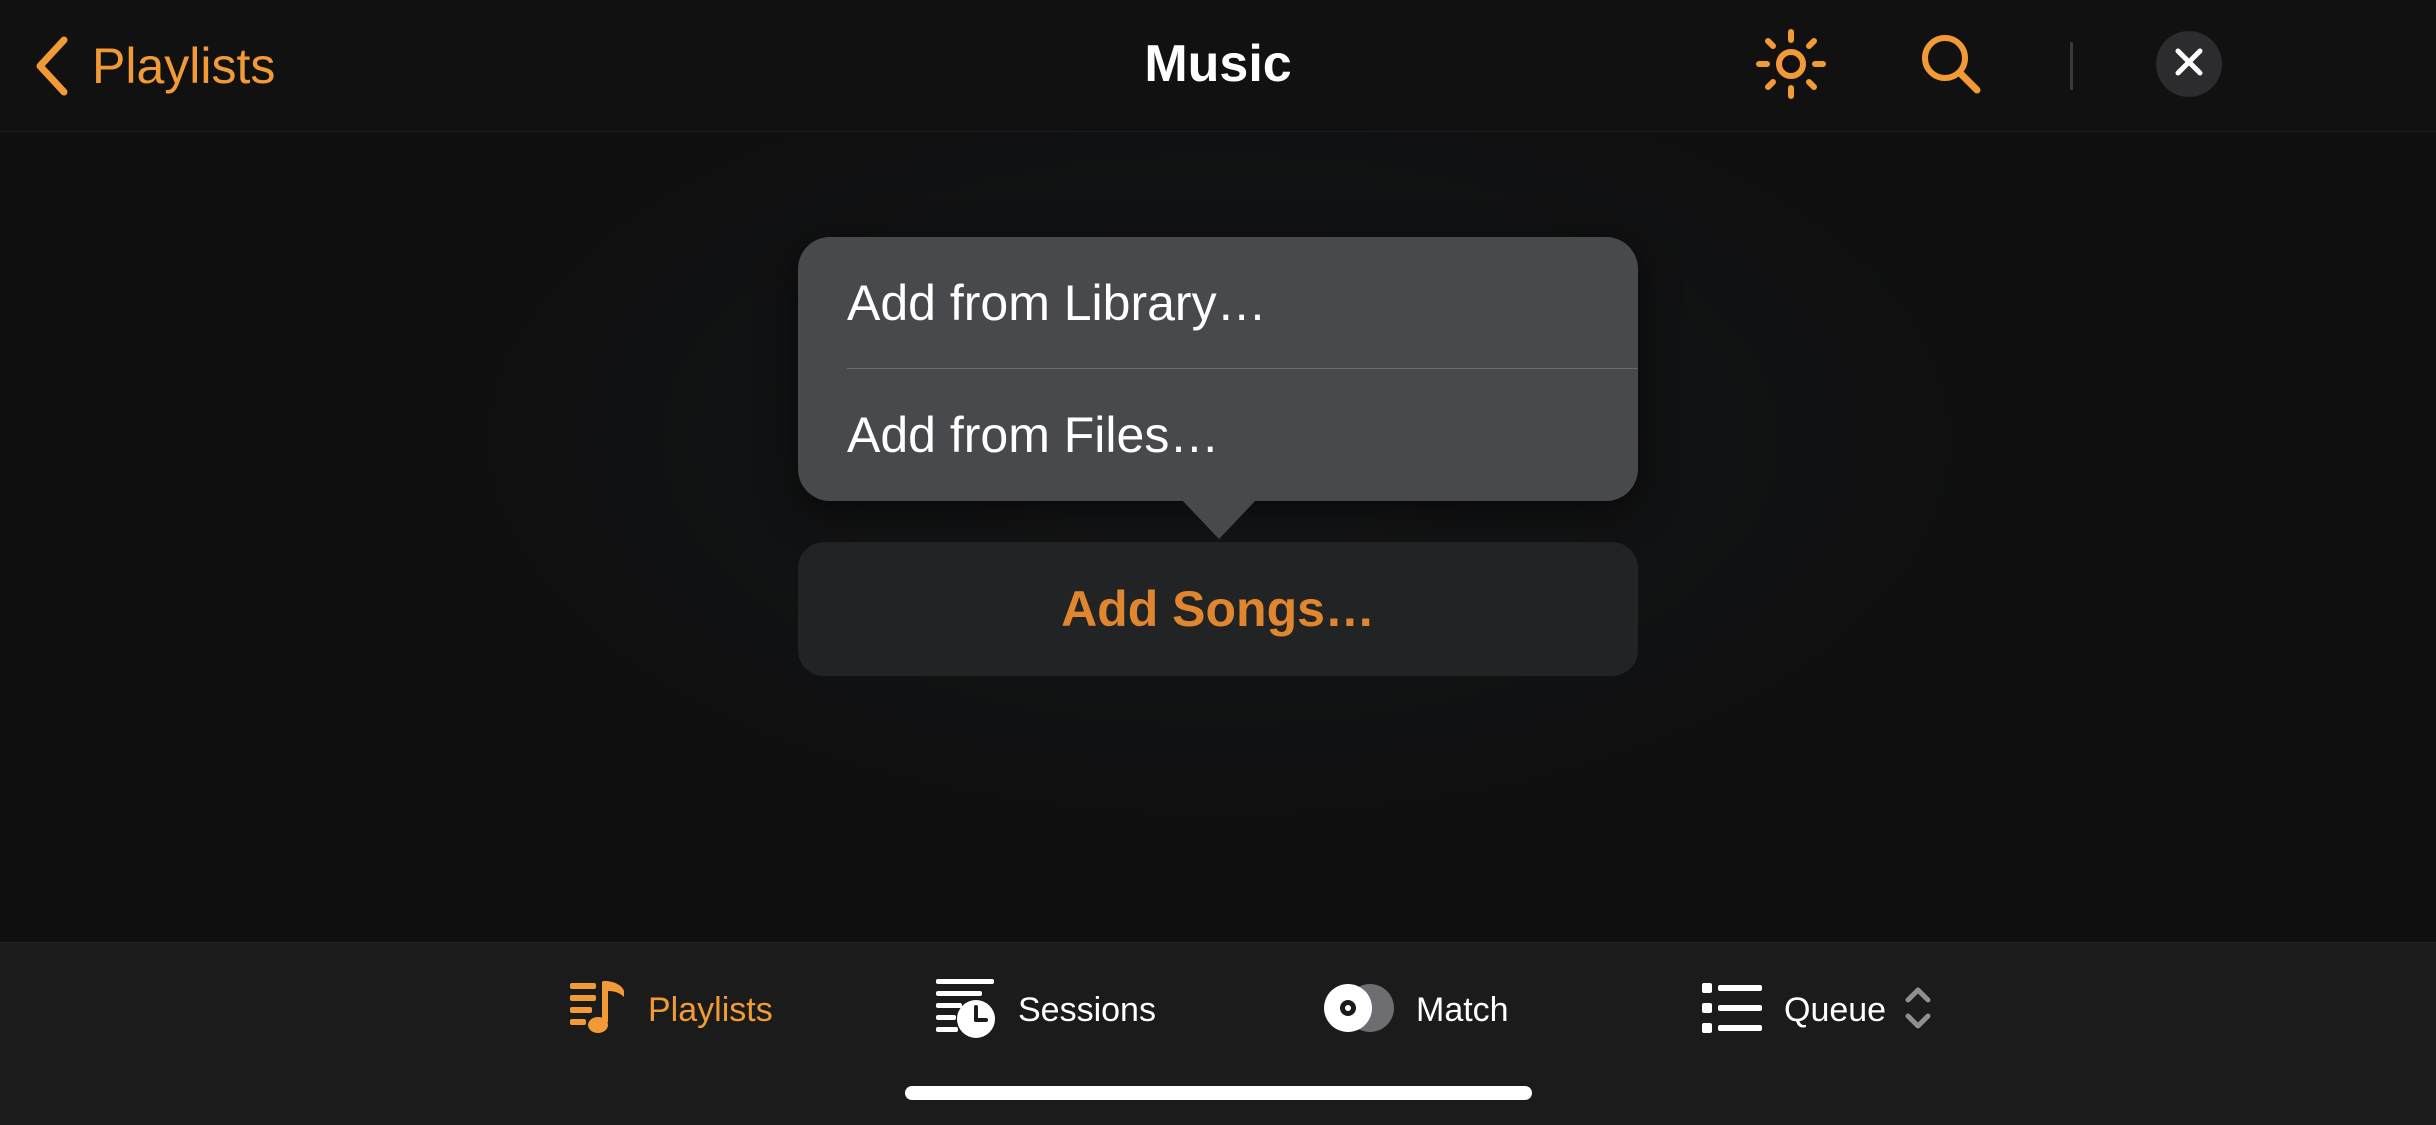  I want to click on match-disc-icon, so click(1359, 1010).